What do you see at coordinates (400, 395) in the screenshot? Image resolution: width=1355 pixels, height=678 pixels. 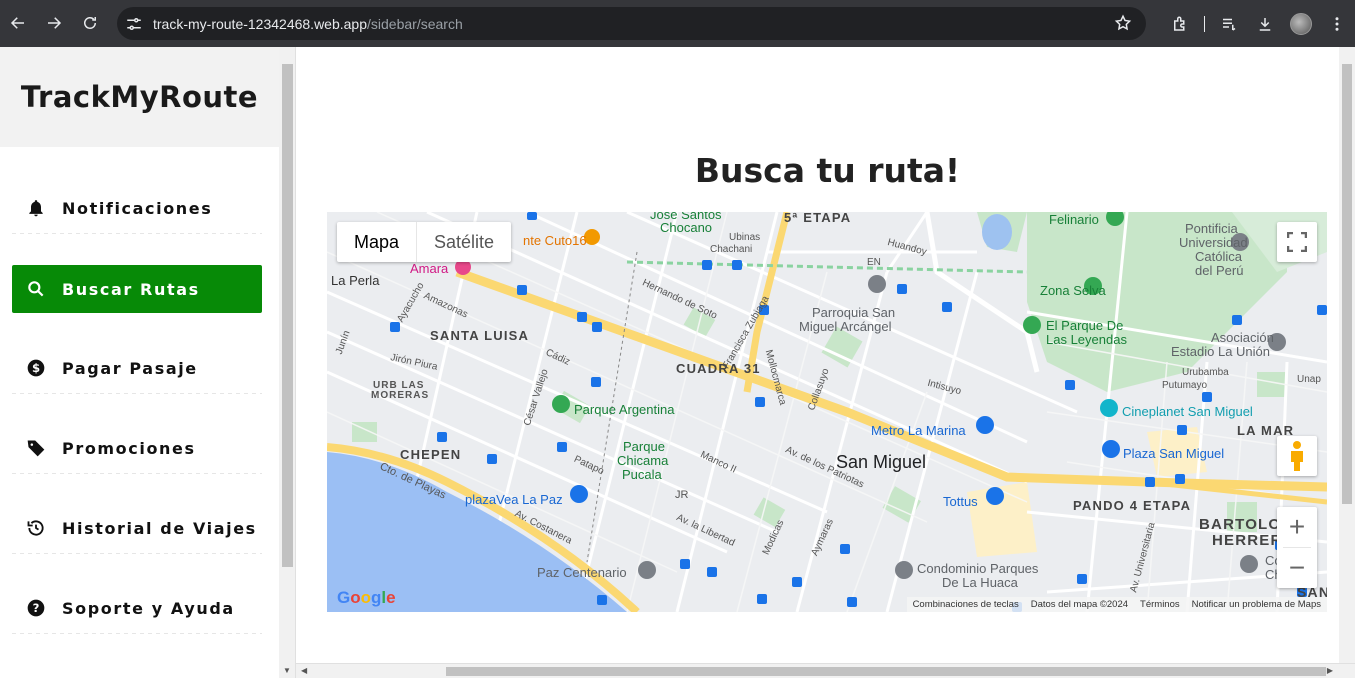 I see `map-label: MORERAS` at bounding box center [400, 395].